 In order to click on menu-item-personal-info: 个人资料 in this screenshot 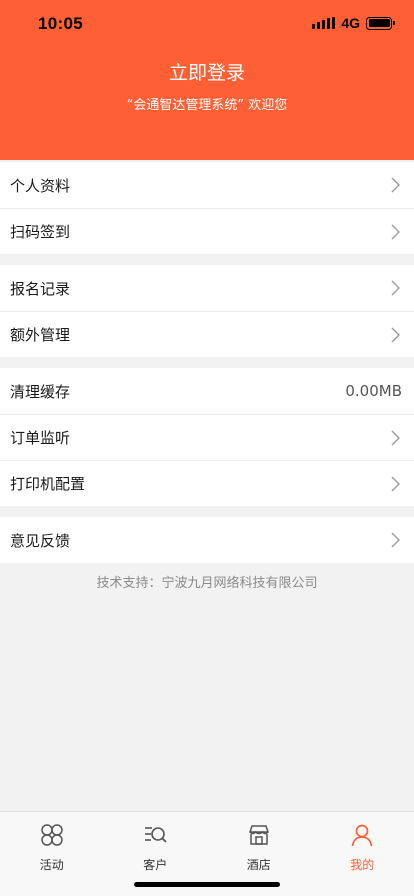, I will do `click(207, 185)`.